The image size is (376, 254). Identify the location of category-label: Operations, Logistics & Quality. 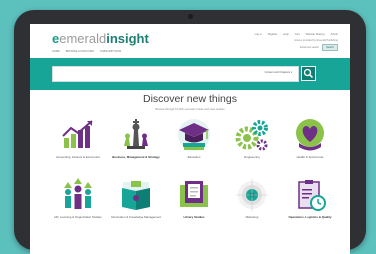
(310, 217).